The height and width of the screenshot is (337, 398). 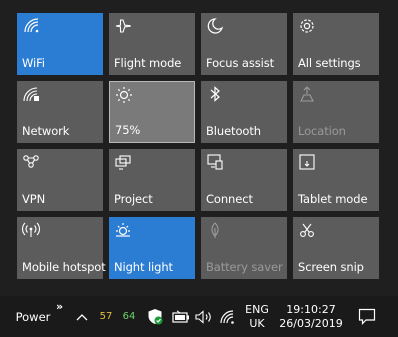 What do you see at coordinates (60, 112) in the screenshot?
I see `quick-action-network: Network` at bounding box center [60, 112].